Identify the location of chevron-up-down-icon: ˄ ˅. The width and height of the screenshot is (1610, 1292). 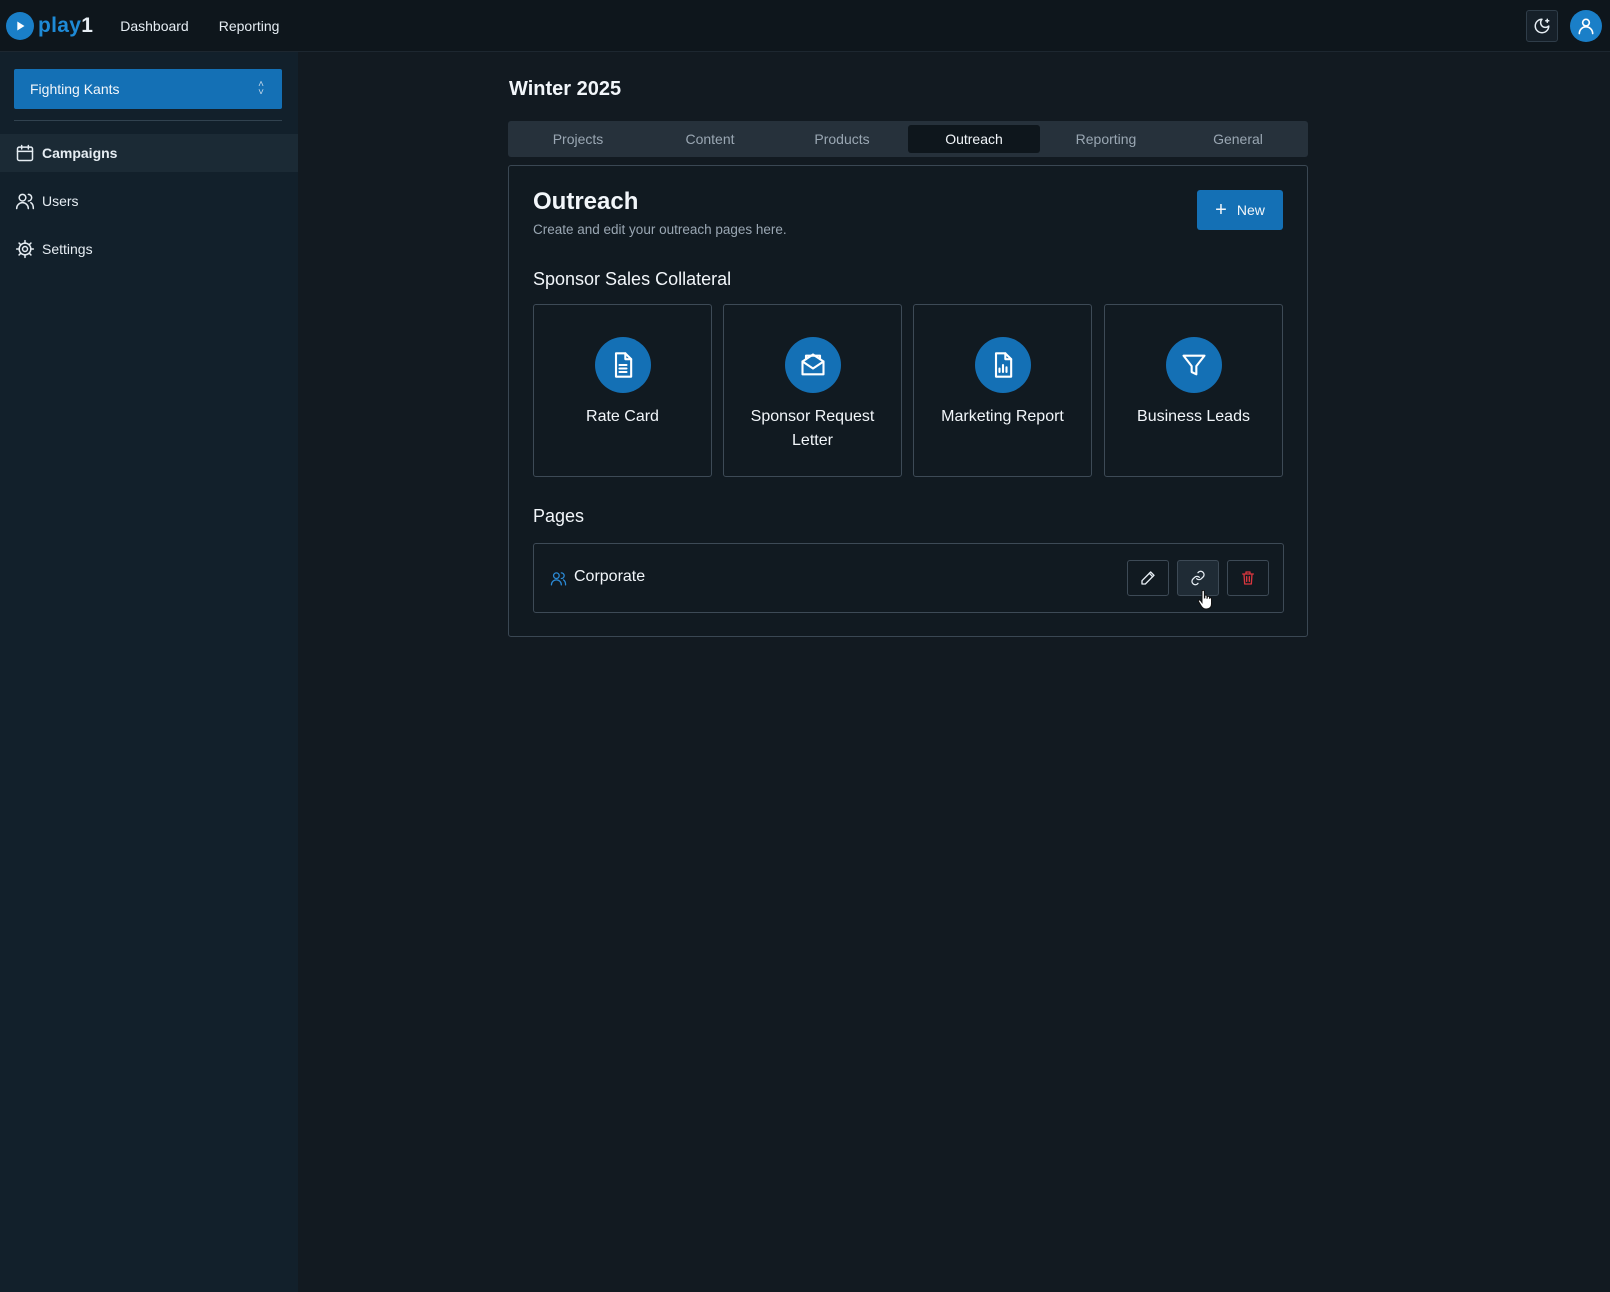
(261, 88).